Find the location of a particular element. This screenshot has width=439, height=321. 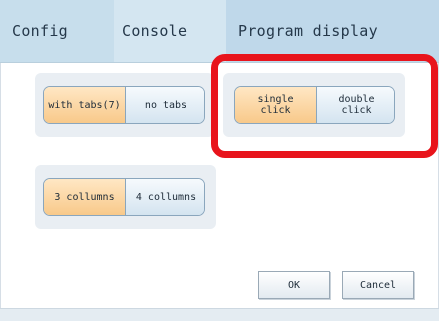

tab-program-display: Program display is located at coordinates (332, 31).